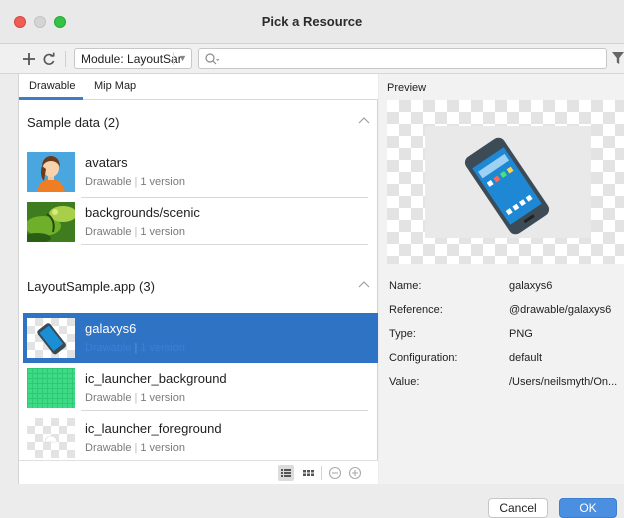 The image size is (624, 518). I want to click on module-dropdown-value: Module: LayoutSar, so click(131, 59).